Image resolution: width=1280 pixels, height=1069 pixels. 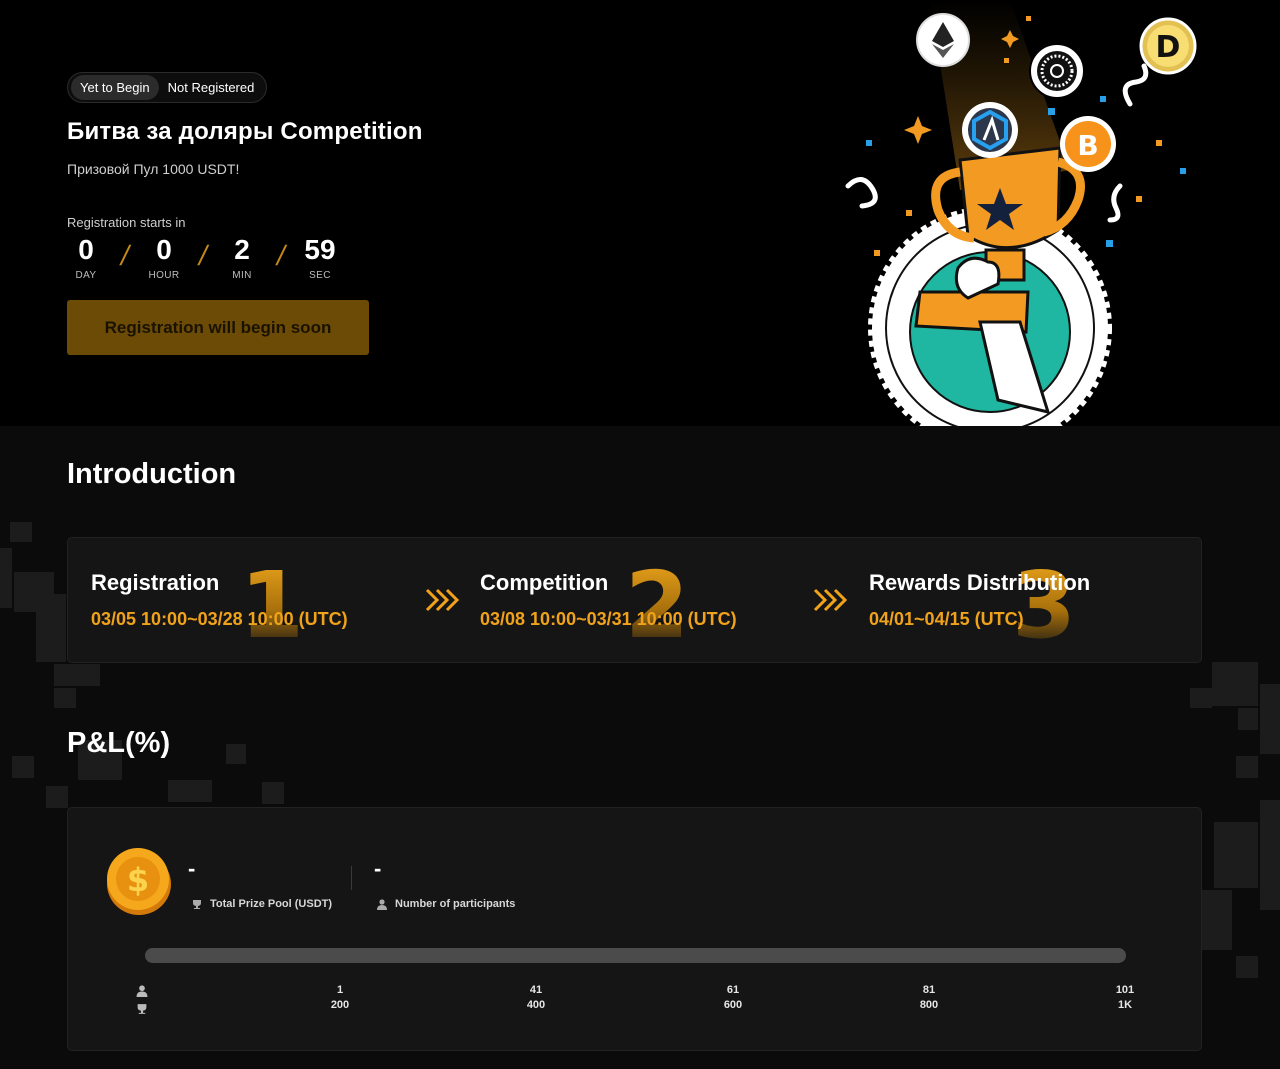 I want to click on step-date: 03/05 10:00~03/28 10:00 (UTC), so click(x=219, y=619).